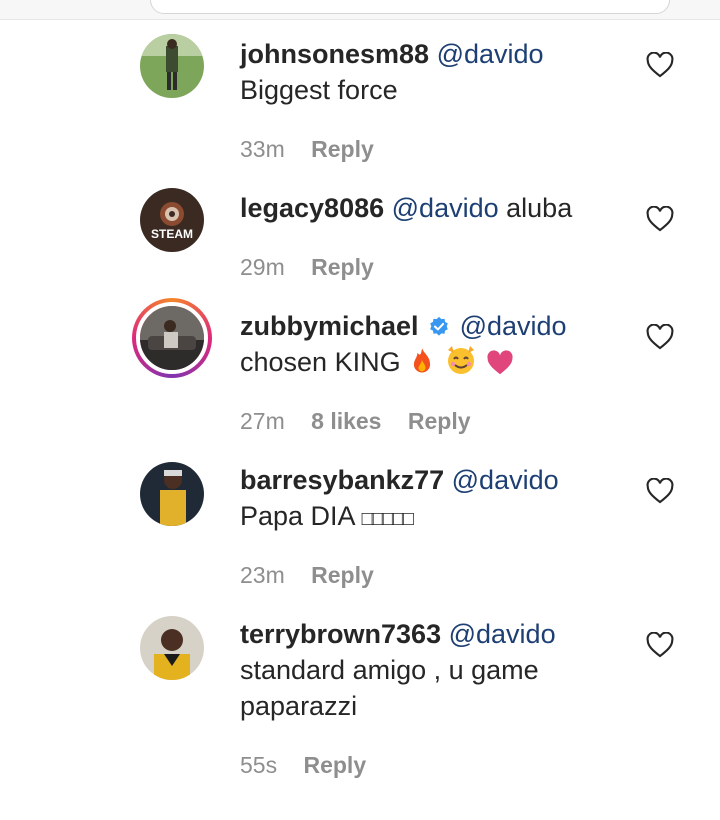 The width and height of the screenshot is (720, 820). I want to click on comment-body: legacy8086 @davido aluba, so click(430, 208).